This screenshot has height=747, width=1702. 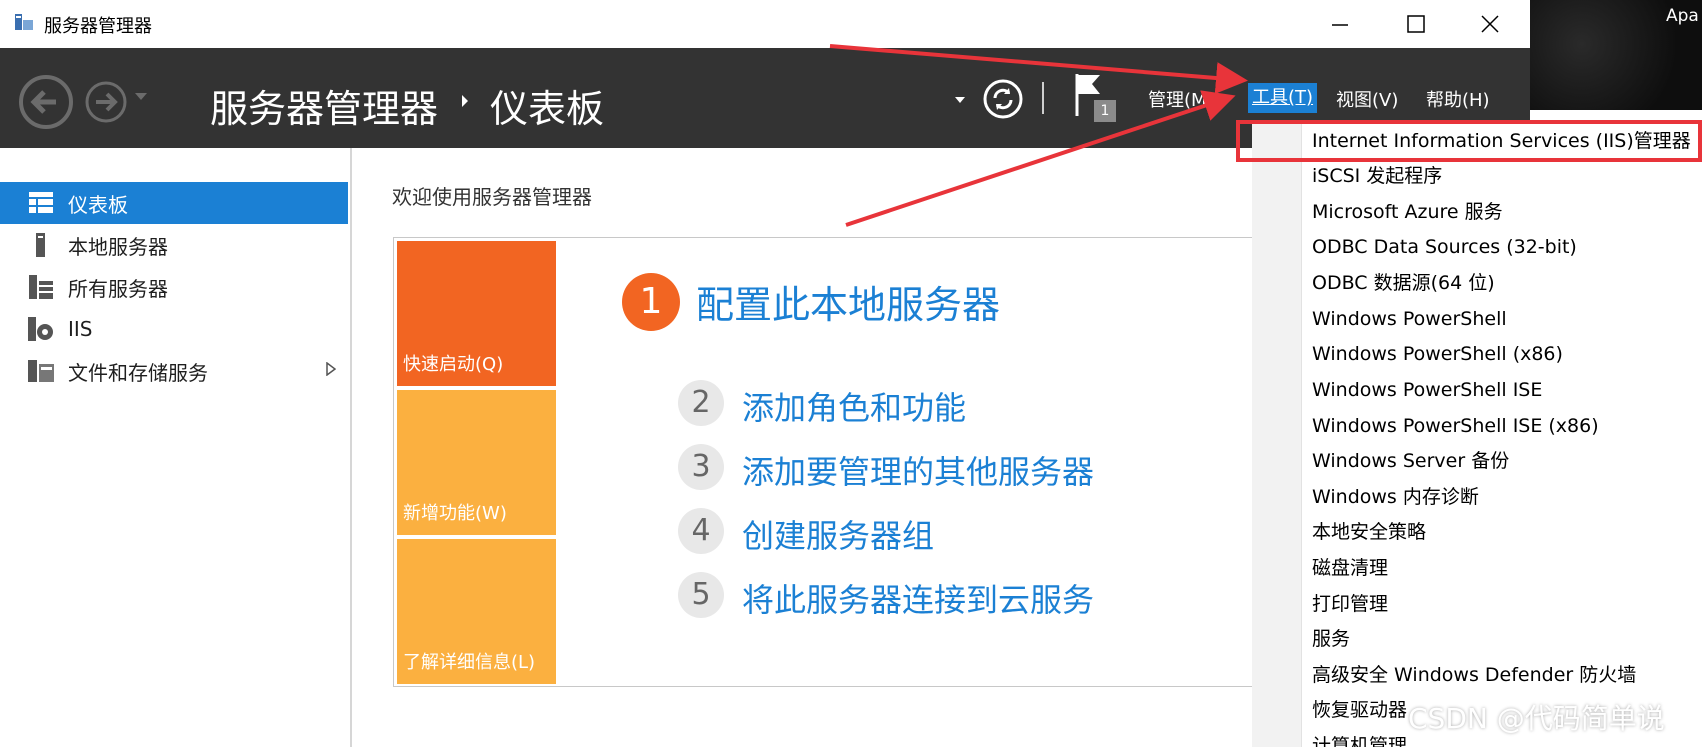 I want to click on step-link-connect-cloud: 将此服务器连接到云服务, so click(x=918, y=598).